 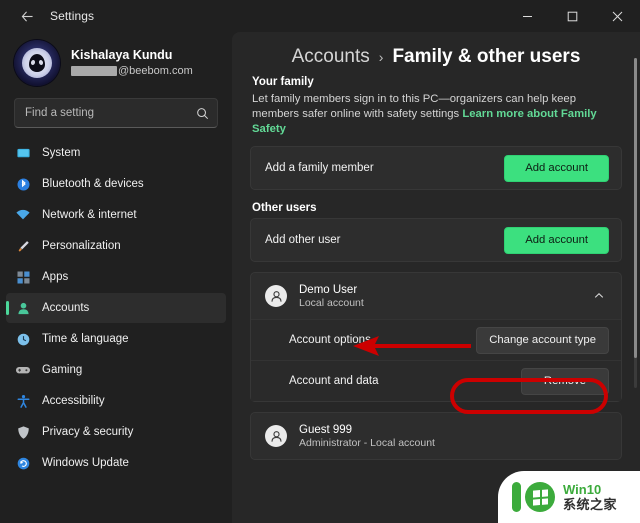 What do you see at coordinates (23, 463) in the screenshot?
I see `update-icon` at bounding box center [23, 463].